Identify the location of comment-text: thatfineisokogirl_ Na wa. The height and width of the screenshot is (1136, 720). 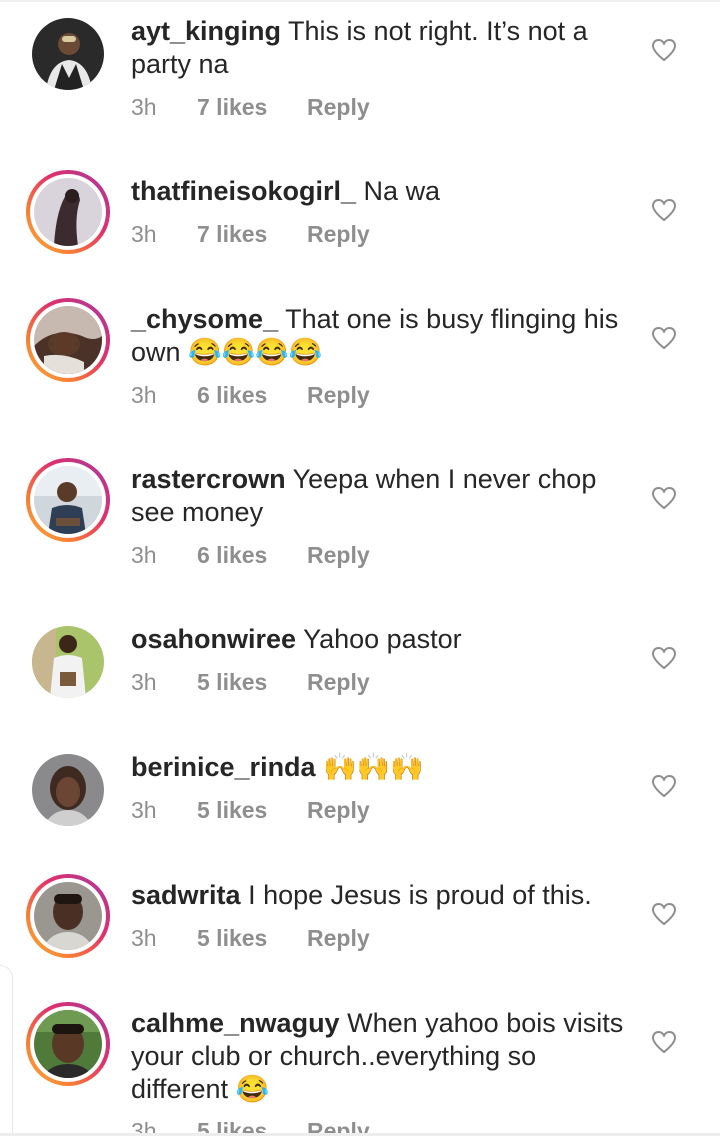
(381, 191).